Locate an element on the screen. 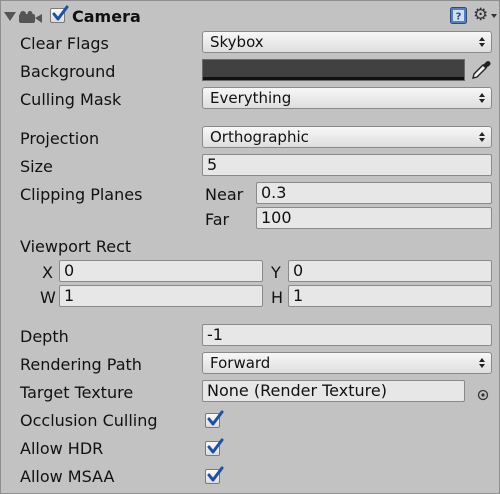 Image resolution: width=500 pixels, height=494 pixels. allow-msaa-label: Allow MSAA is located at coordinates (67, 476).